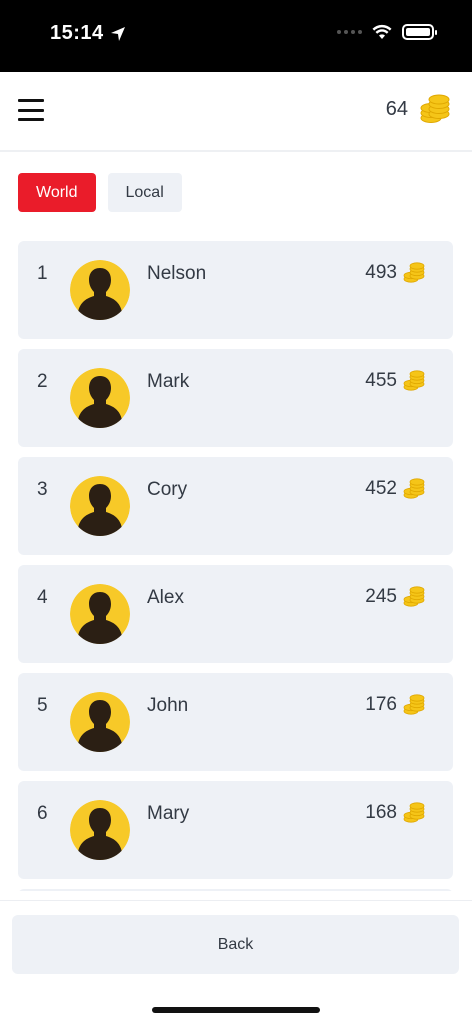 The width and height of the screenshot is (472, 1022). Describe the element at coordinates (235, 290) in the screenshot. I see `leaderboard-row: 1 Nelson 493` at that location.